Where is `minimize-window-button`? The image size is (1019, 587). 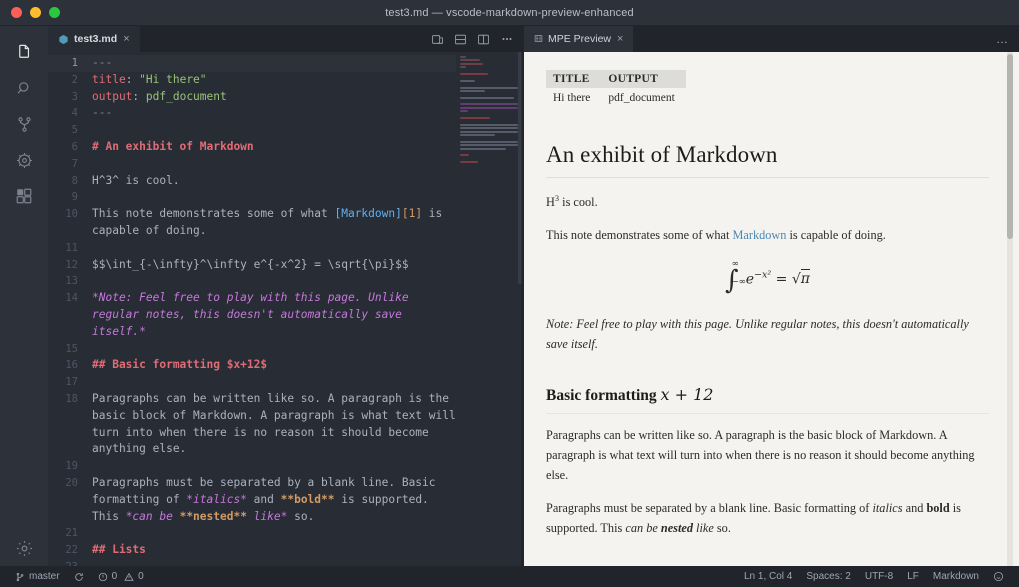 minimize-window-button is located at coordinates (35, 12).